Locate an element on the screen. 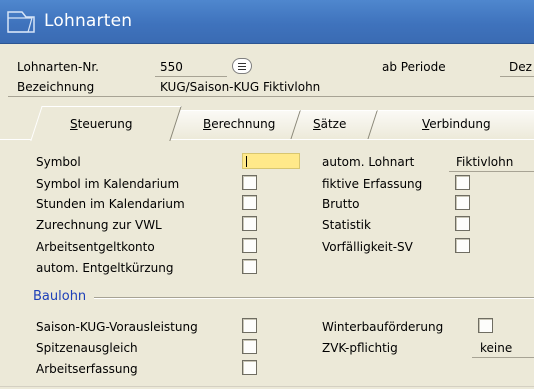 The height and width of the screenshot is (389, 534). symbol-input is located at coordinates (271, 161).